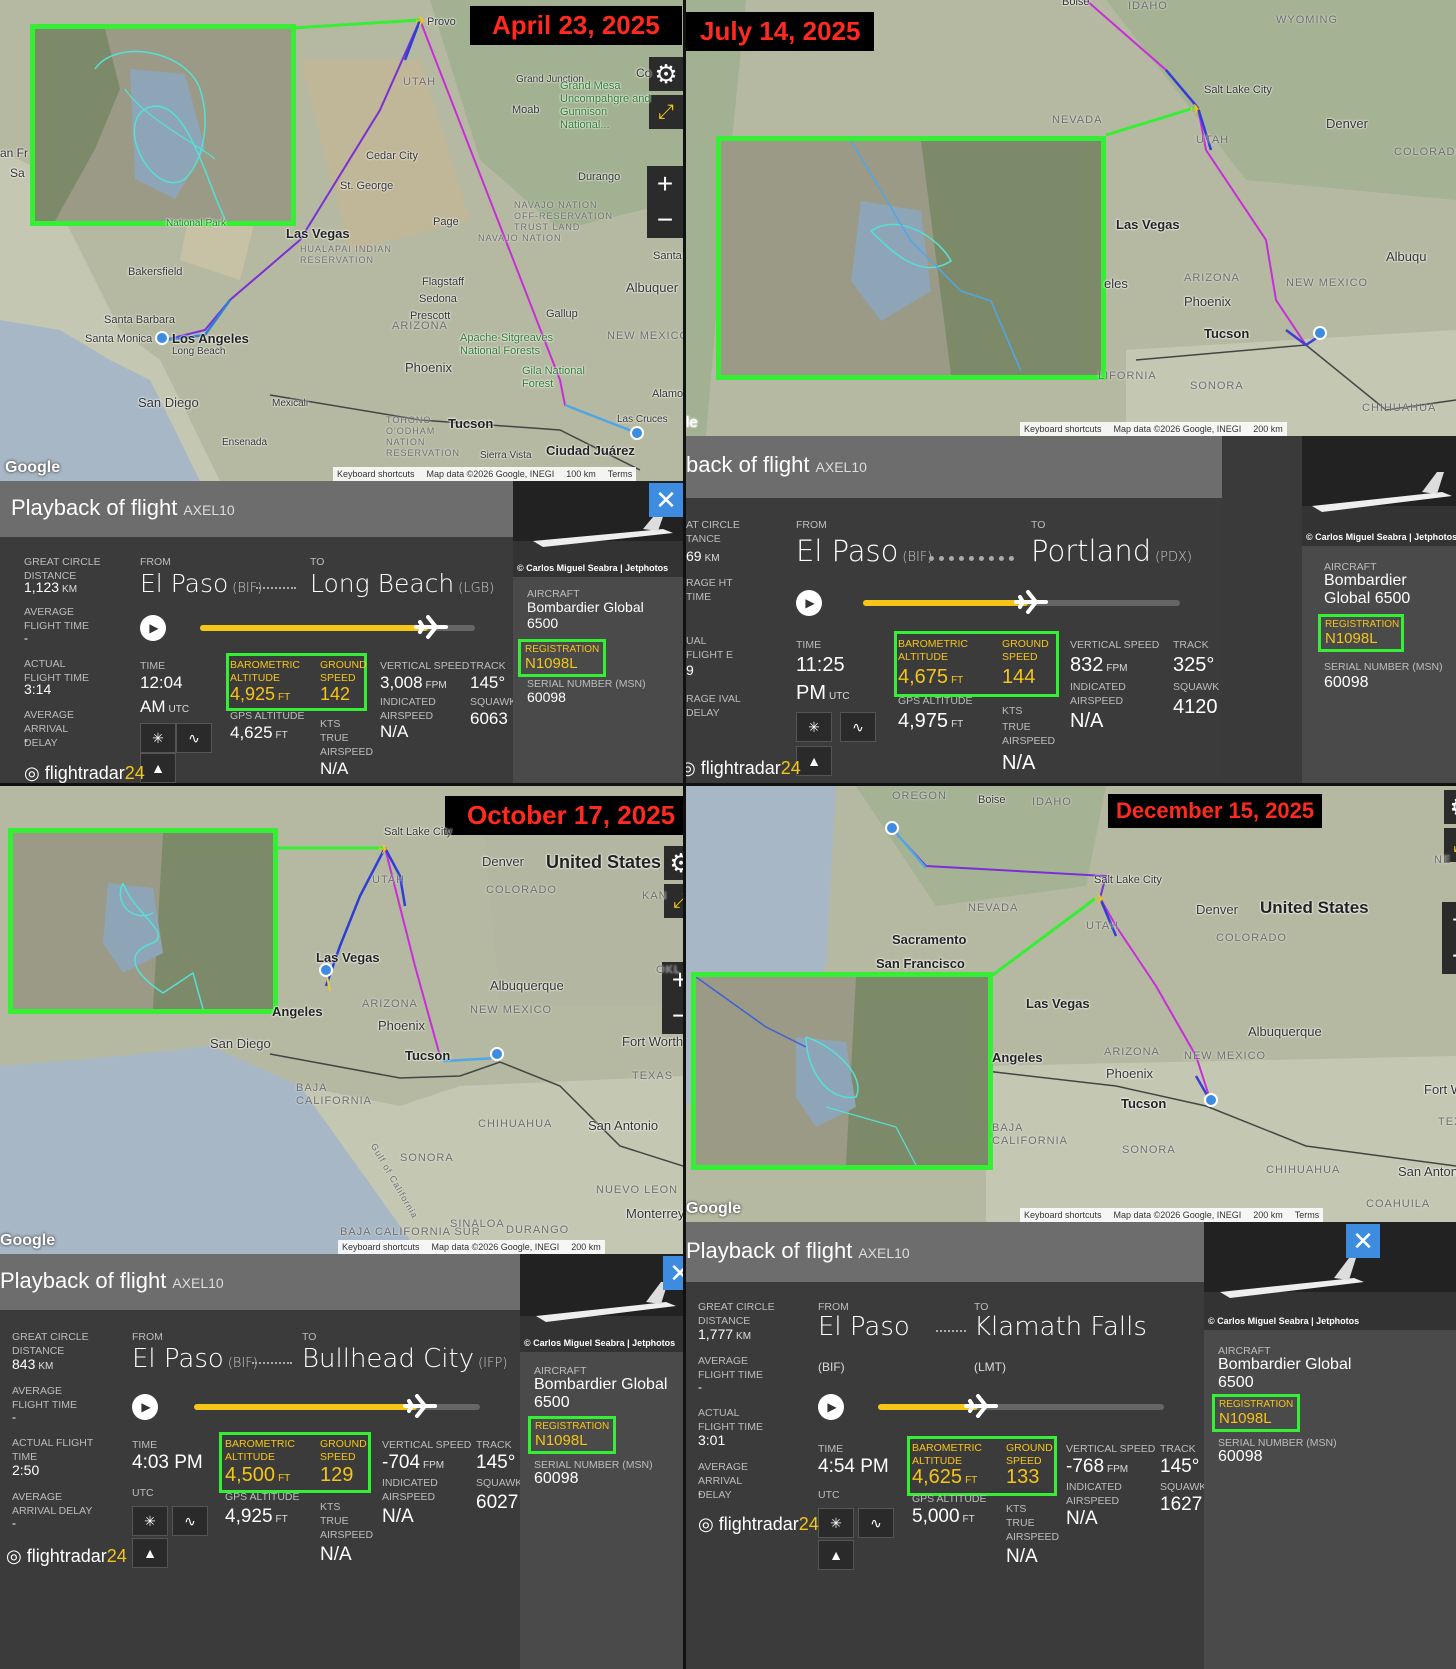 The height and width of the screenshot is (1669, 1456). Describe the element at coordinates (428, 367) in the screenshot. I see `map-label: Phoenix` at that location.